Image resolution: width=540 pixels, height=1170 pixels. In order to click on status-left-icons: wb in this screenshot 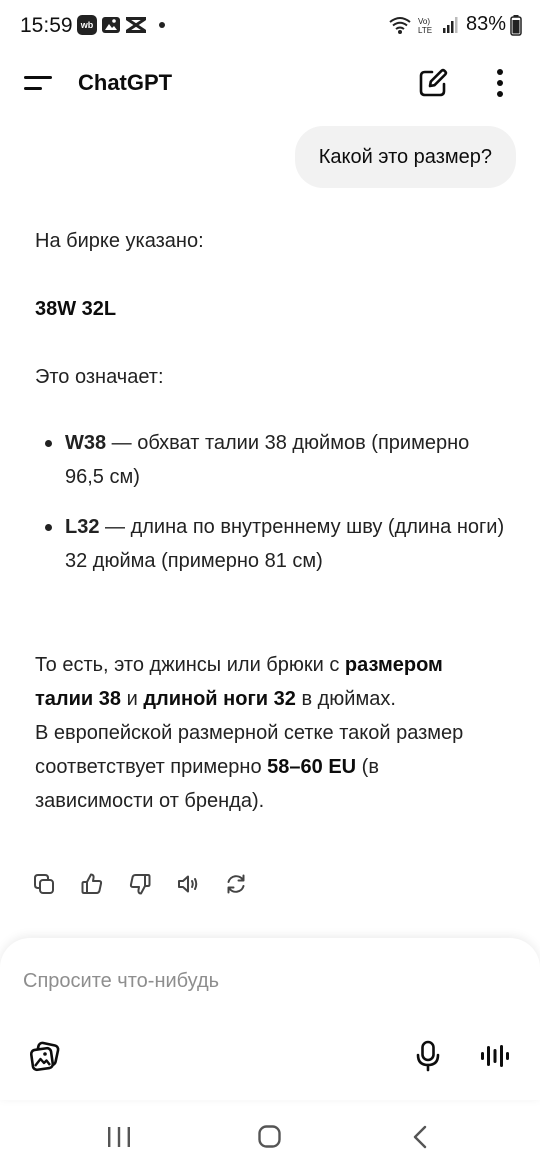, I will do `click(121, 25)`.